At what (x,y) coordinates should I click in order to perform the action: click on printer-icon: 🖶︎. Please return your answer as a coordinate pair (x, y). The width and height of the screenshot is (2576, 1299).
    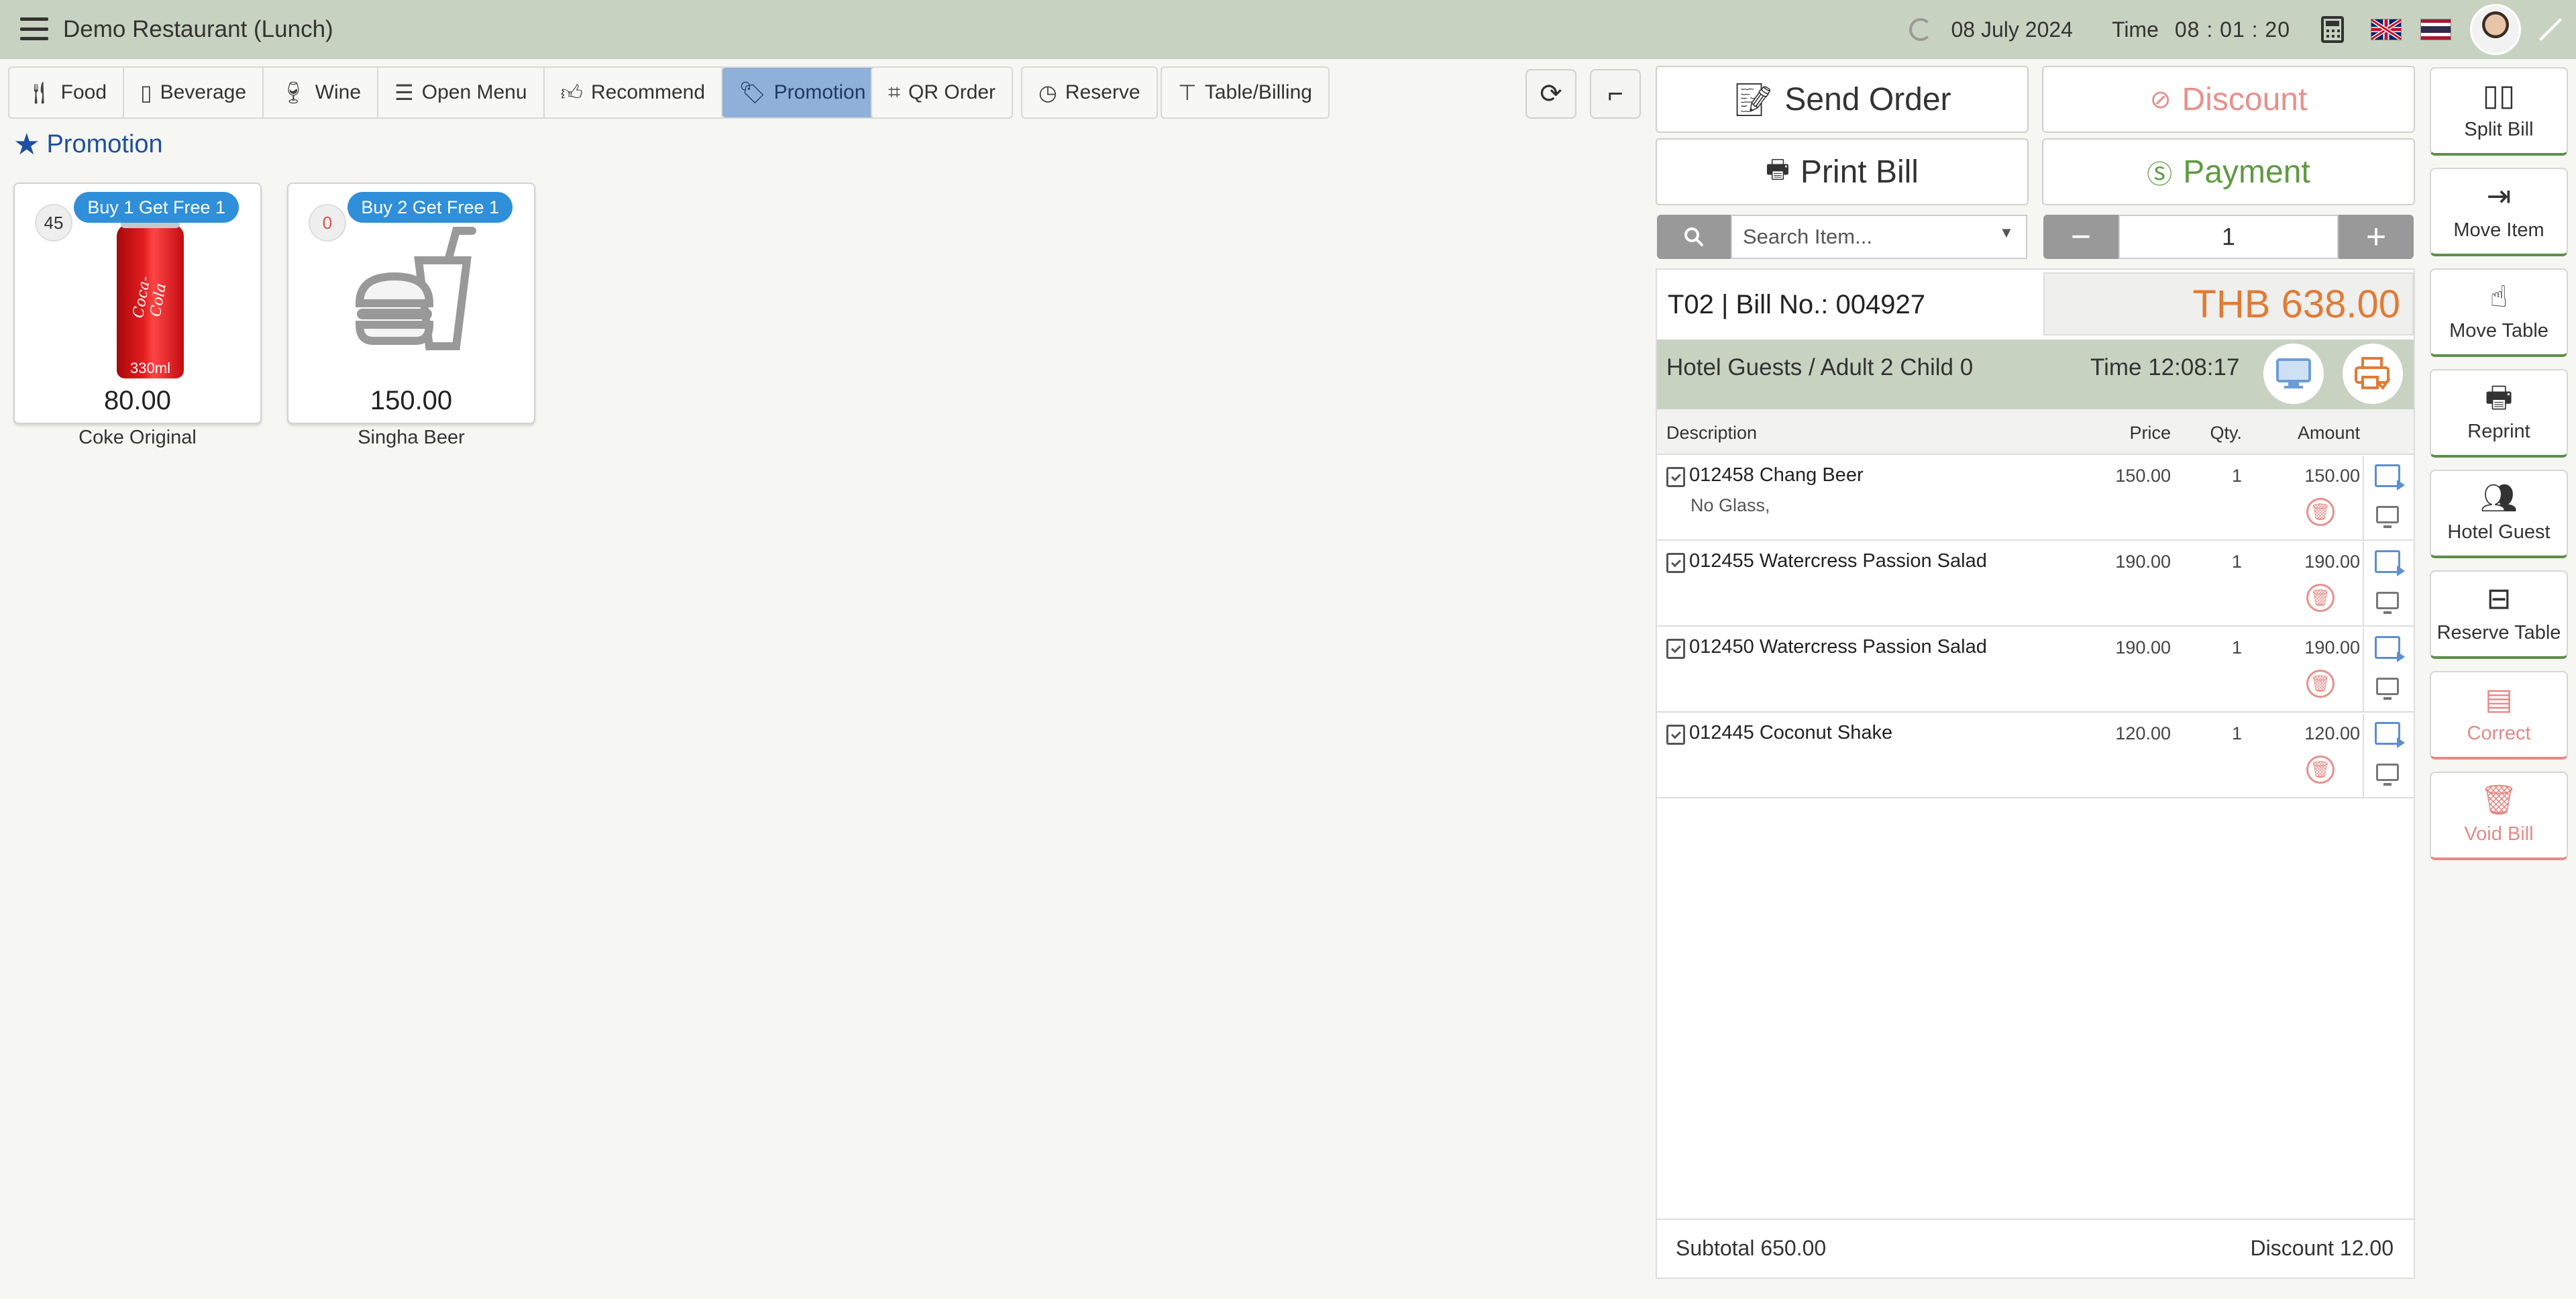
    Looking at the image, I should click on (1778, 169).